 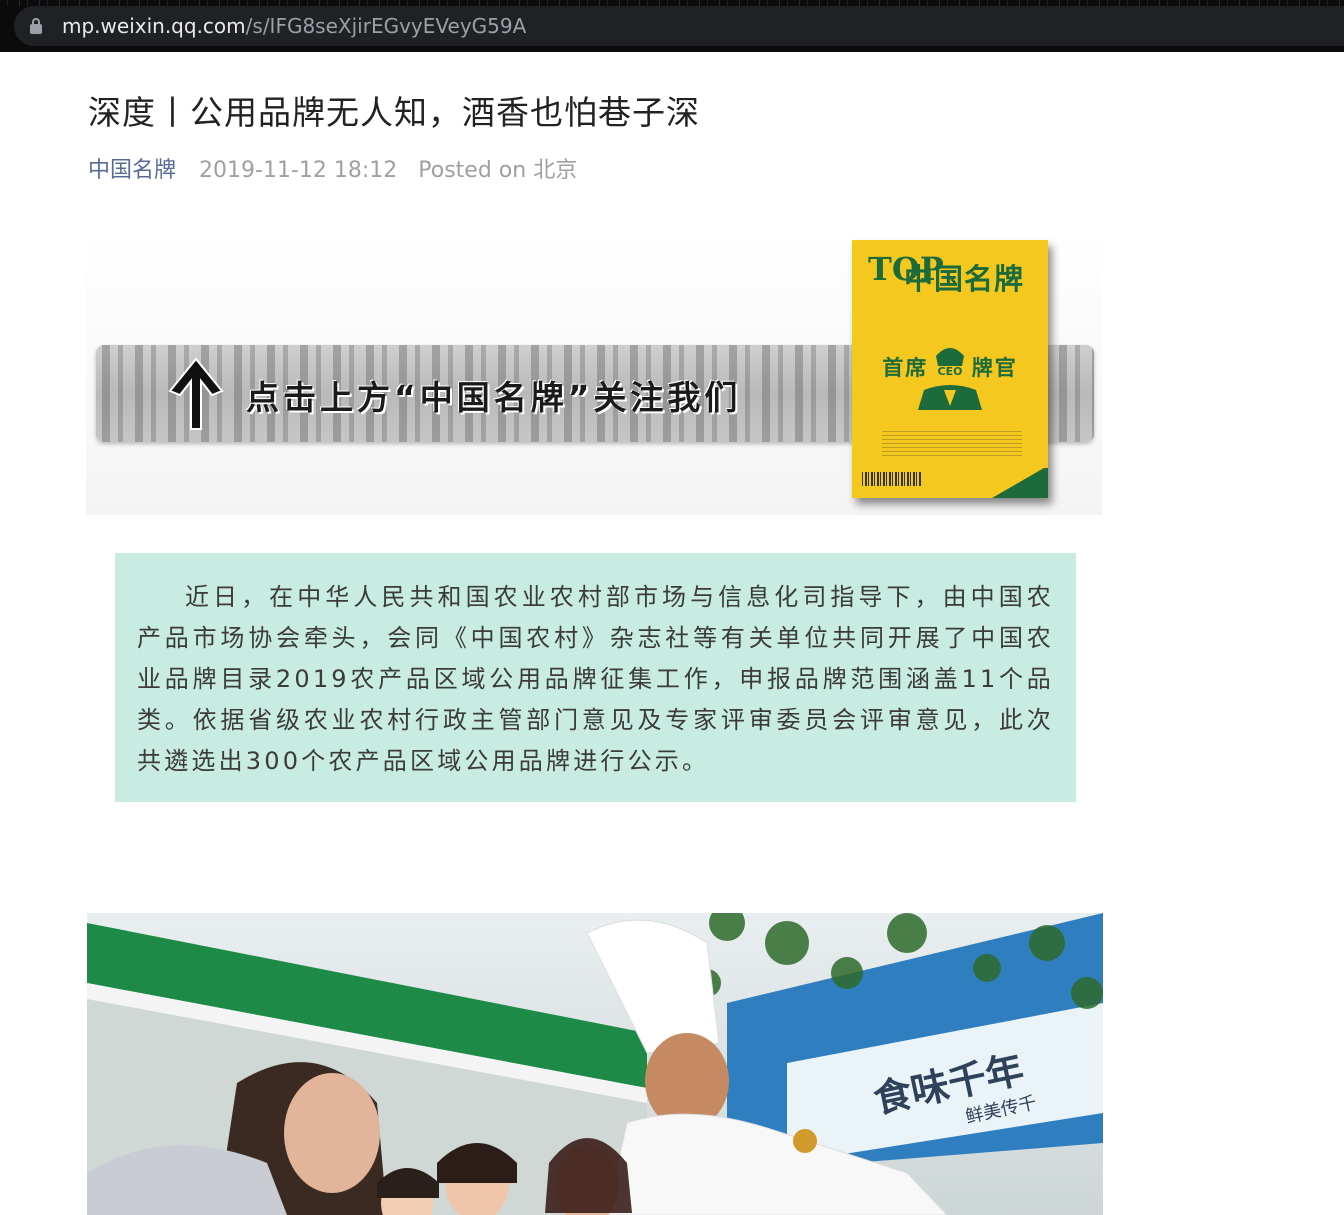 I want to click on article-meta: 中国名牌 2019-11-12 18:12 Posted on 北京, so click(x=332, y=168).